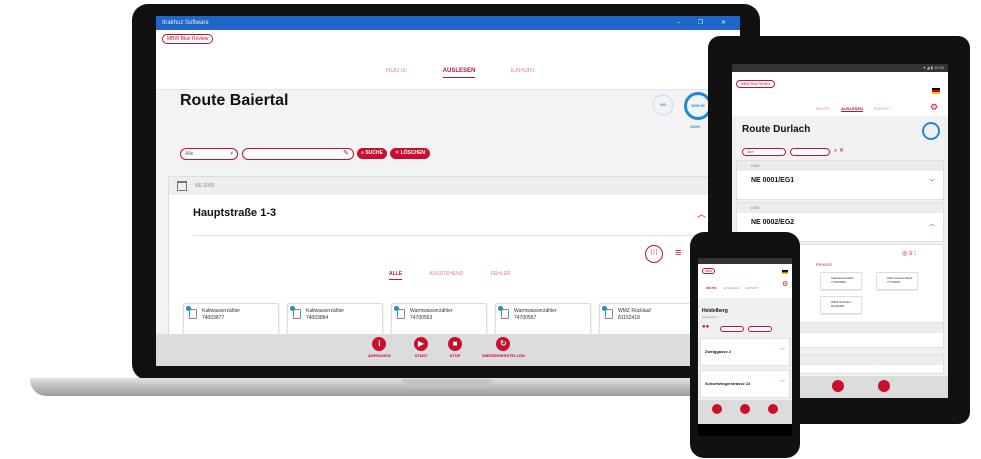 This screenshot has height=459, width=981. What do you see at coordinates (629, 318) in the screenshot?
I see `meter-number: 81152418` at bounding box center [629, 318].